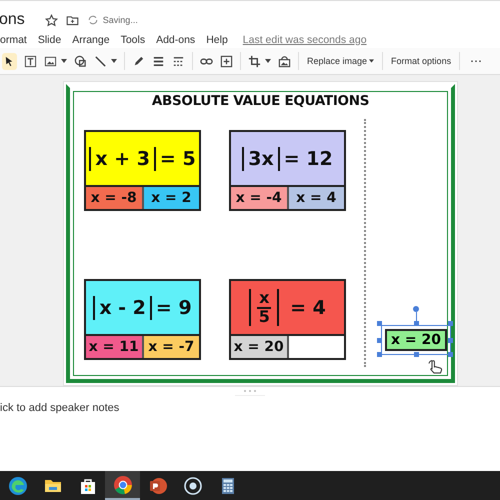 The height and width of the screenshot is (500, 500). Describe the element at coordinates (138, 61) in the screenshot. I see `pen-icon` at that location.